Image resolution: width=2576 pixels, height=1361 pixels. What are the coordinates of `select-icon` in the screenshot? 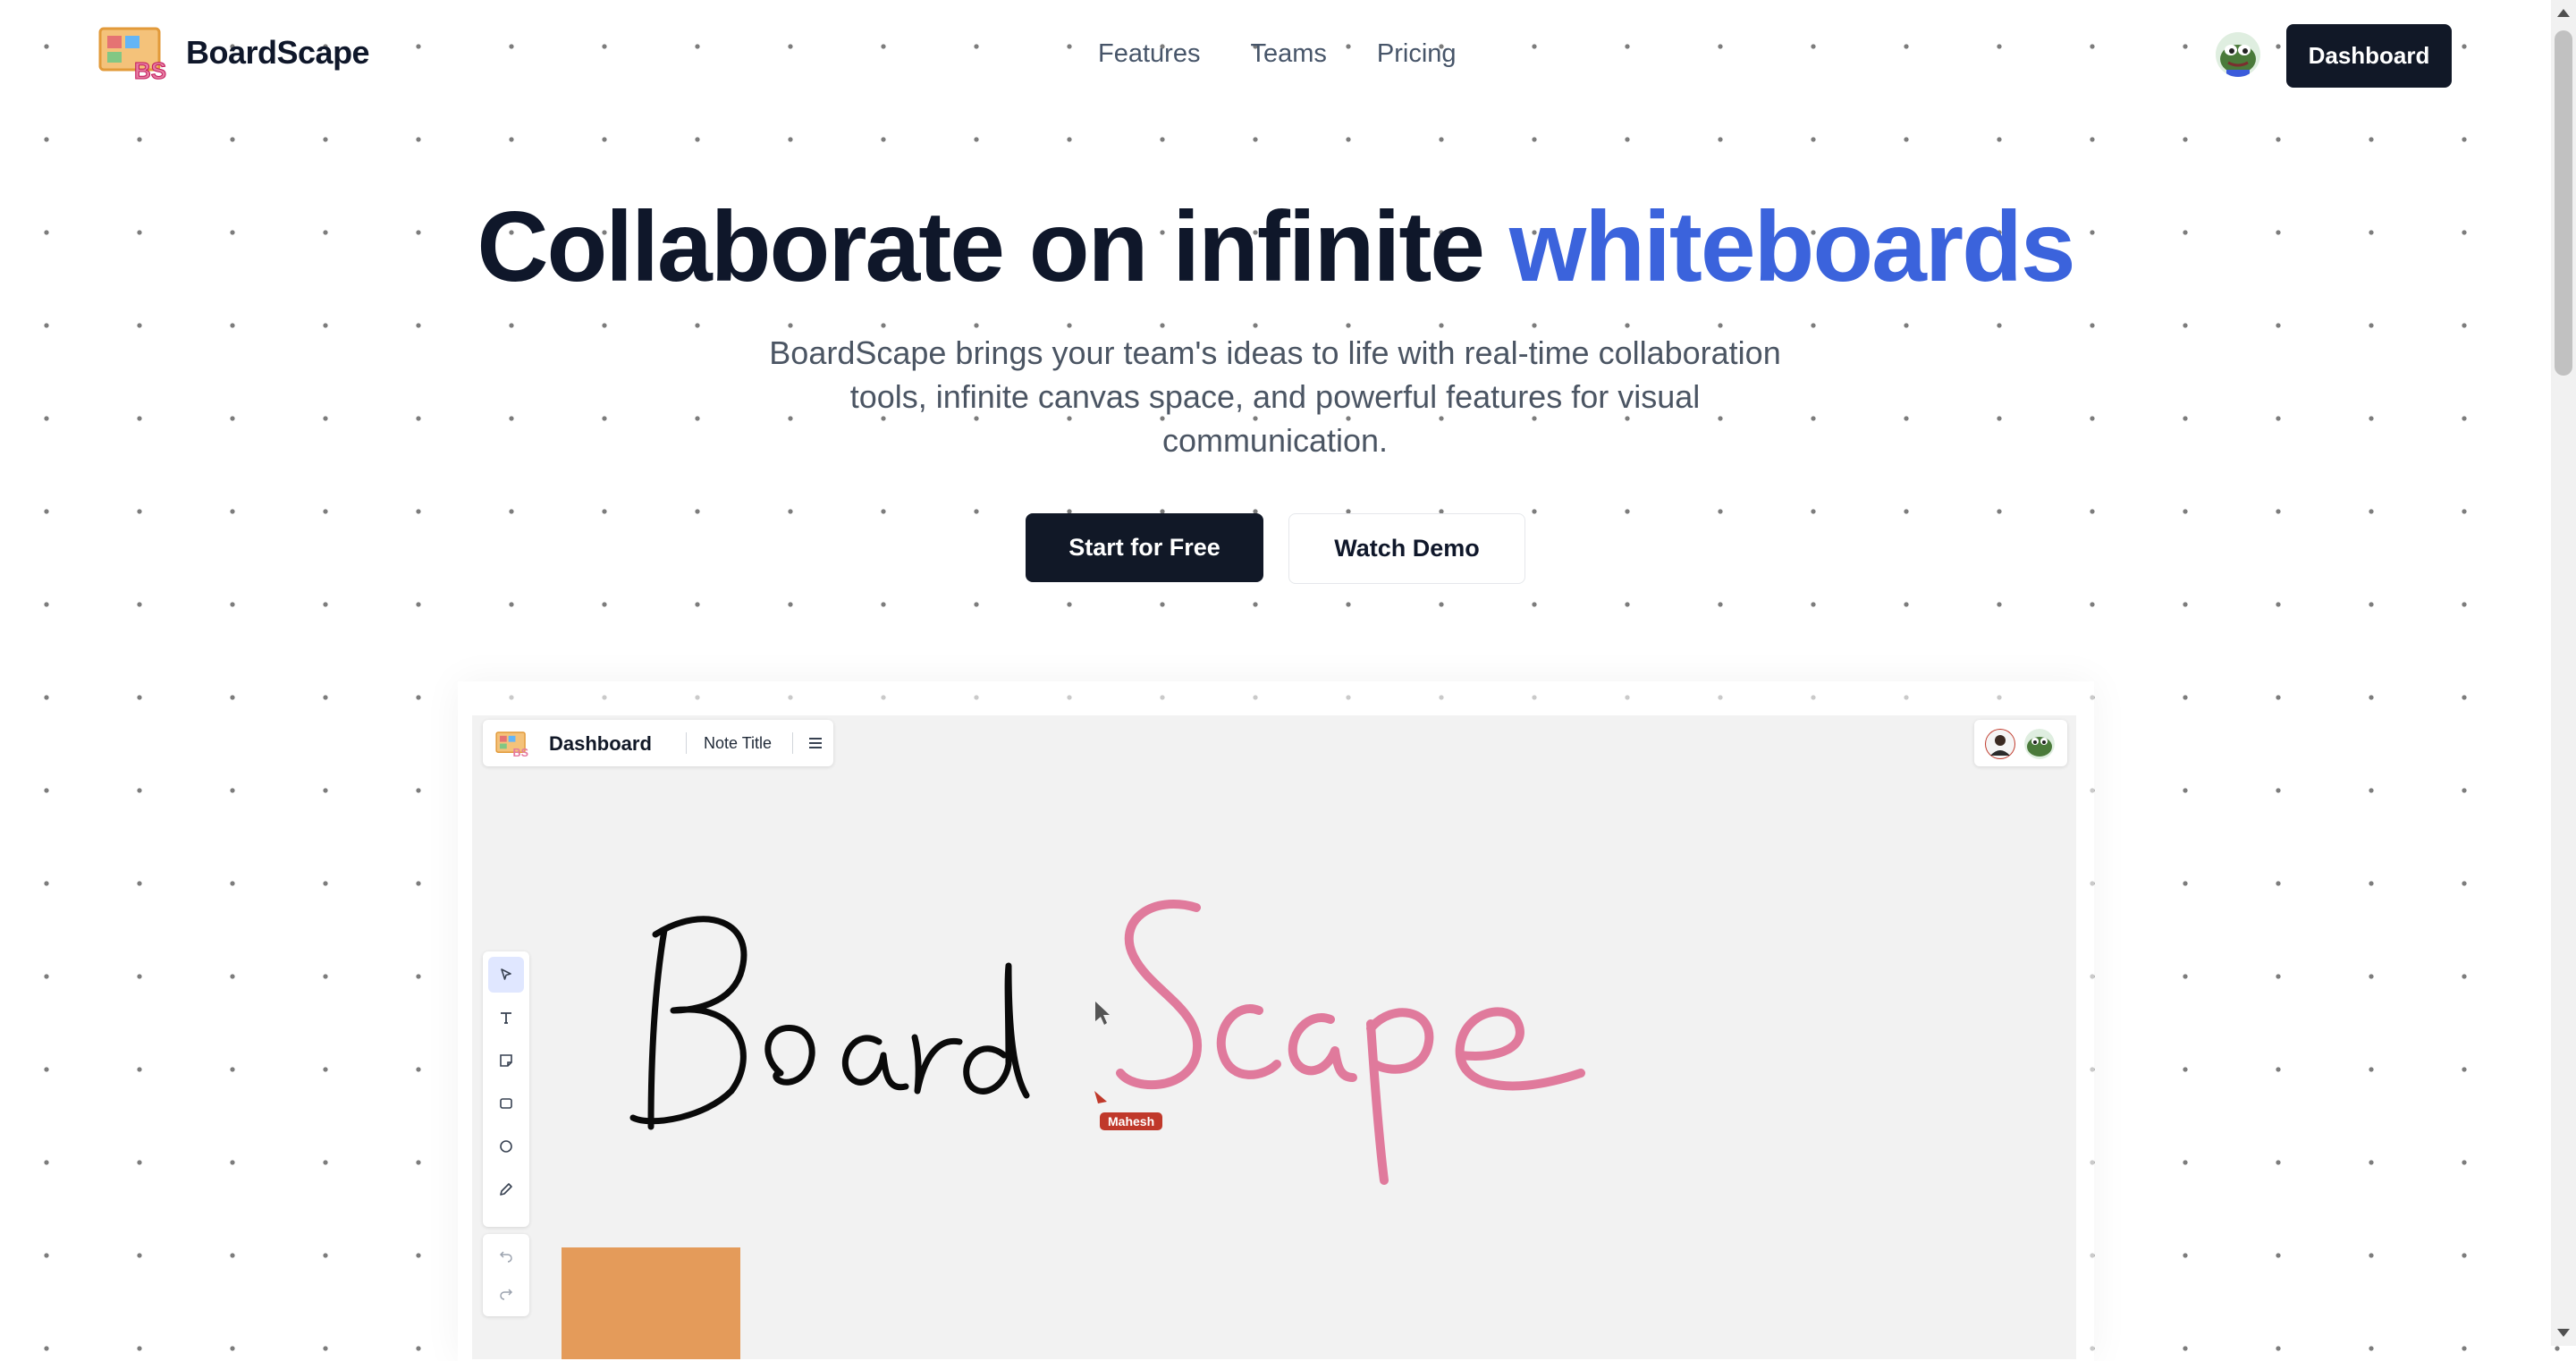 It's located at (506, 975).